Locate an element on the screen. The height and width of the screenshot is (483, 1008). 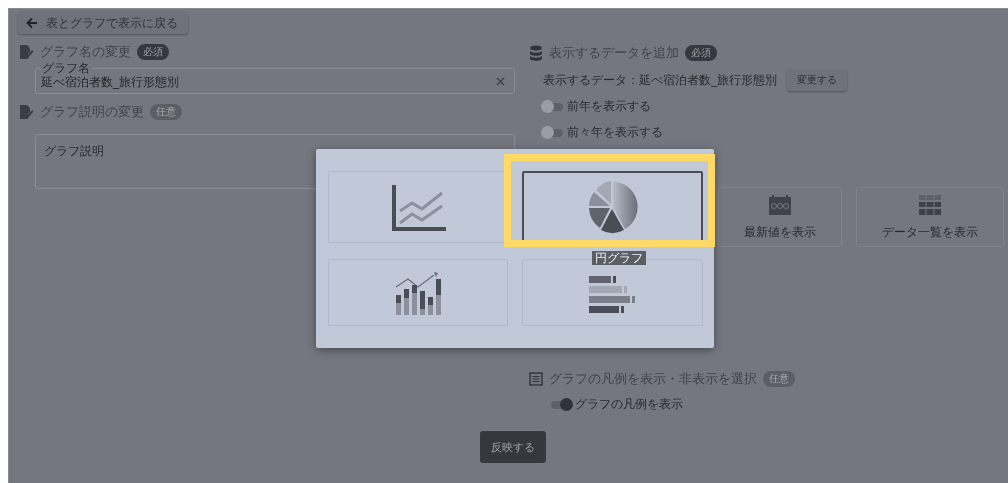
table-icon is located at coordinates (930, 204).